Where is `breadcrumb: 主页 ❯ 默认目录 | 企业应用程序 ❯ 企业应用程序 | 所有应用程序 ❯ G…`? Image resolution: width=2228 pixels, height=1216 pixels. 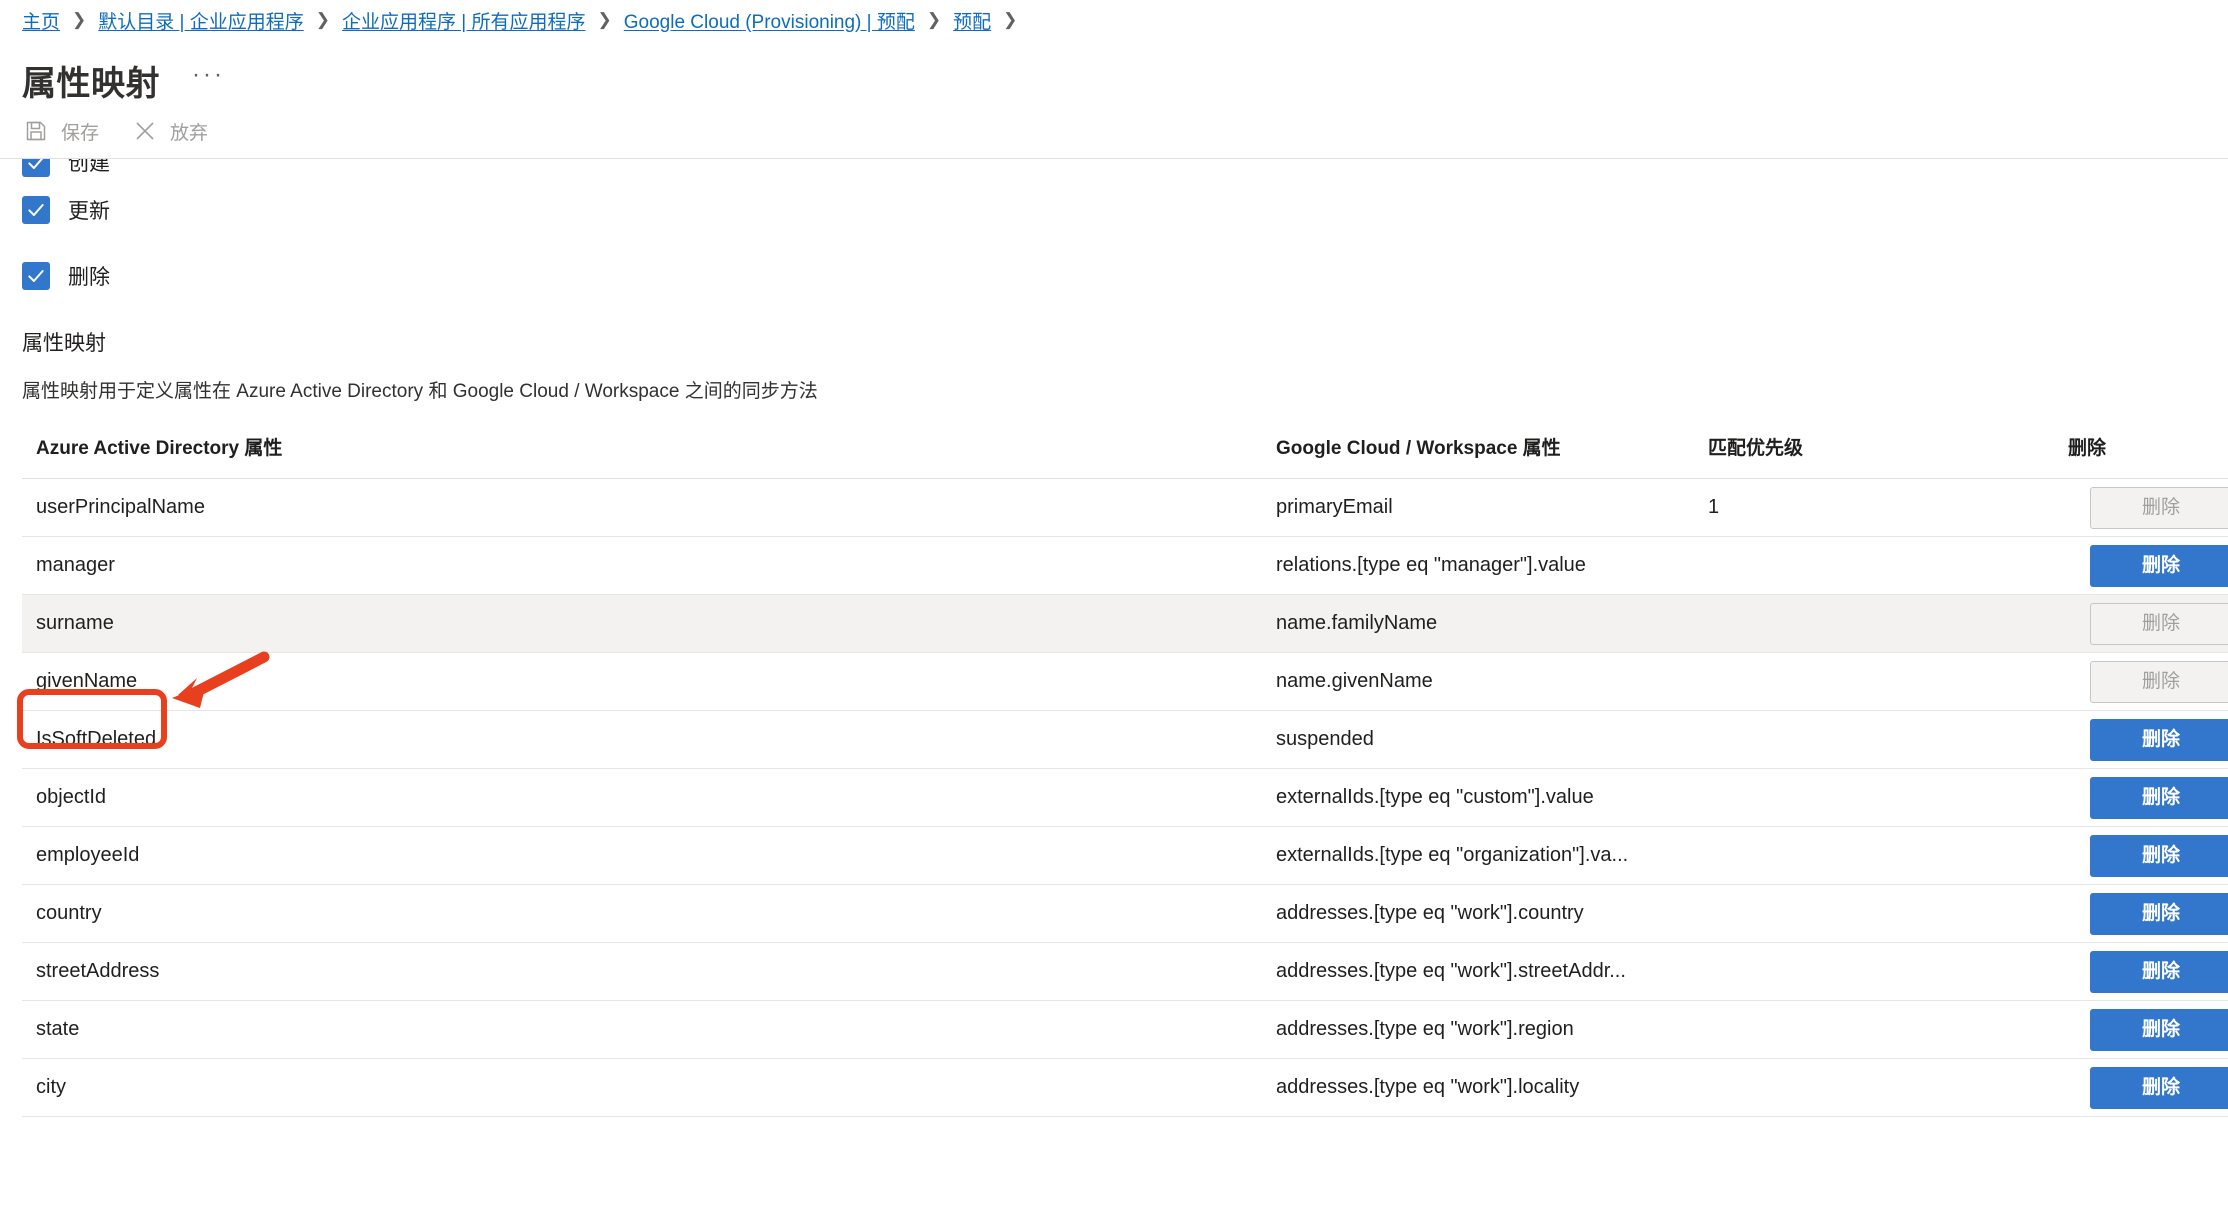
breadcrumb: 主页 ❯ 默认目录 | 企业应用程序 ❯ 企业应用程序 | 所有应用程序 ❯ G… is located at coordinates (1114, 20).